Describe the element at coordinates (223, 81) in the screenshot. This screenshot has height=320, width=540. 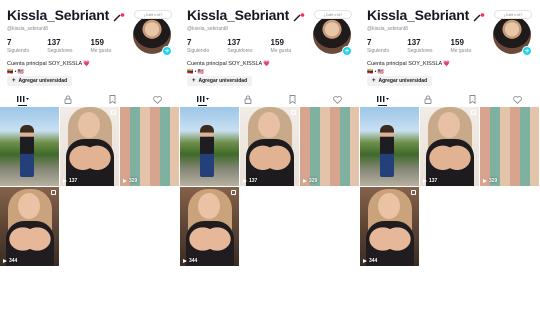
I see `add-university-label: Agregar universidad` at that location.